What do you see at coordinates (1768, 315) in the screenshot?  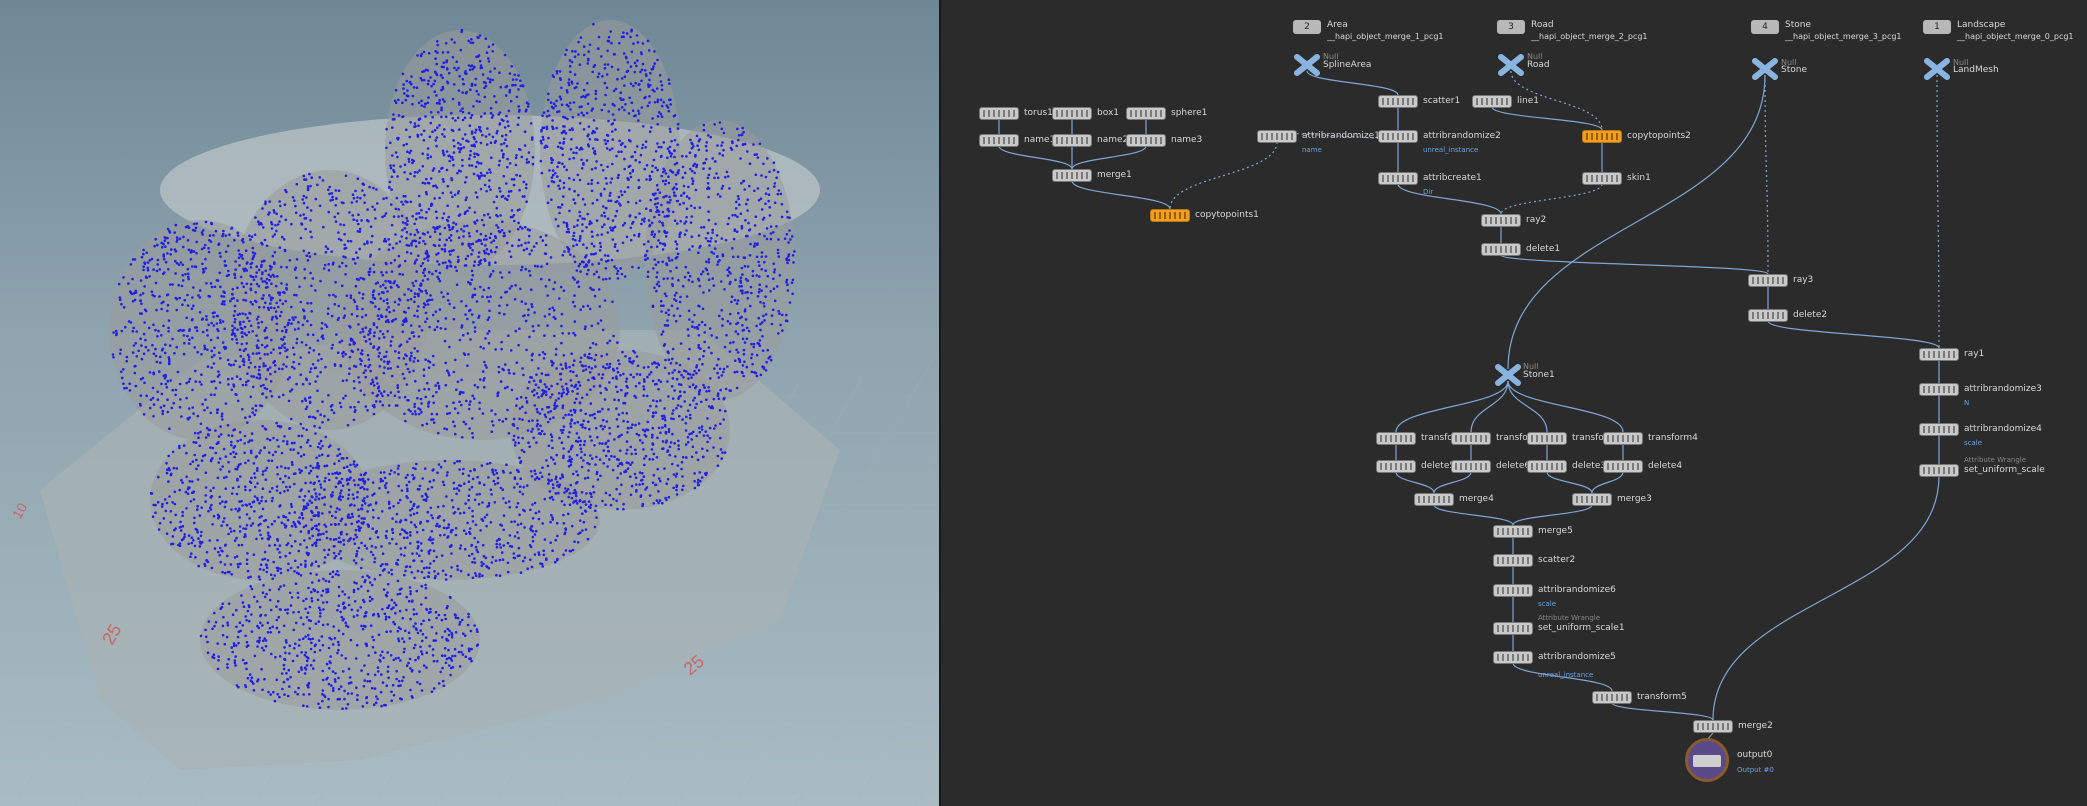 I see `node-delete2` at bounding box center [1768, 315].